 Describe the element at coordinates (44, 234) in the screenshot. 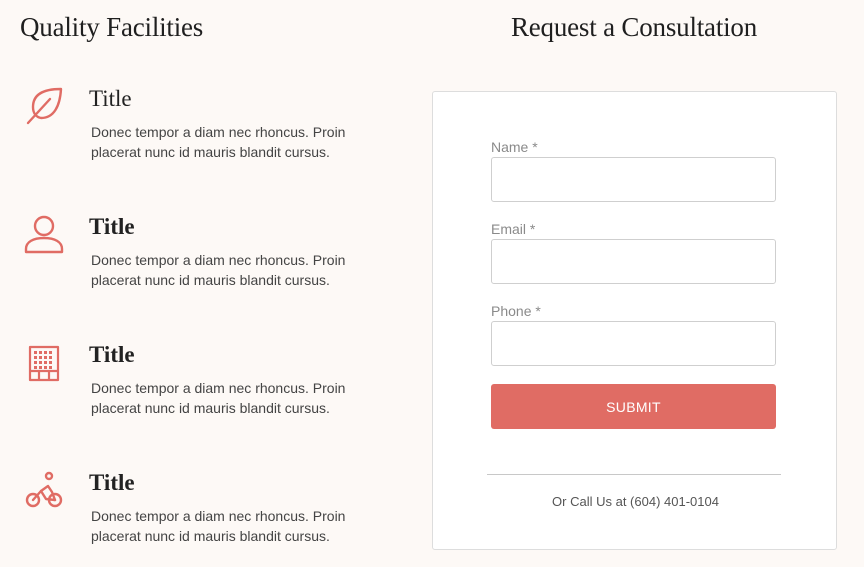

I see `user-icon` at that location.